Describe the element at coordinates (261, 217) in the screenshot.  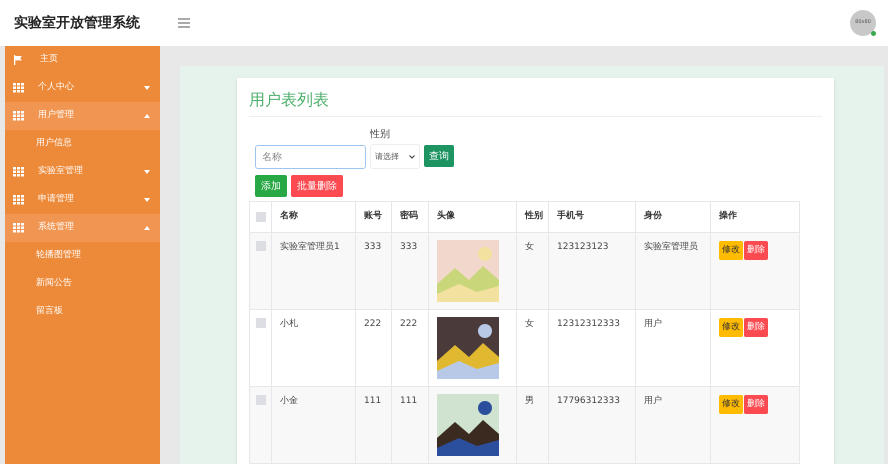
I see `select-all-checkbox` at that location.